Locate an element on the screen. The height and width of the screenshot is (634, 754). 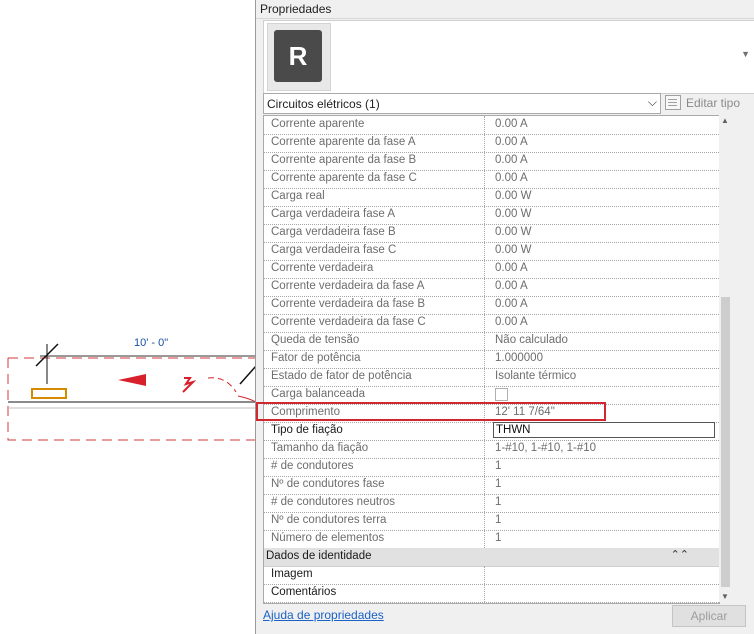
property-label: Corrente aparente is located at coordinates (374, 125).